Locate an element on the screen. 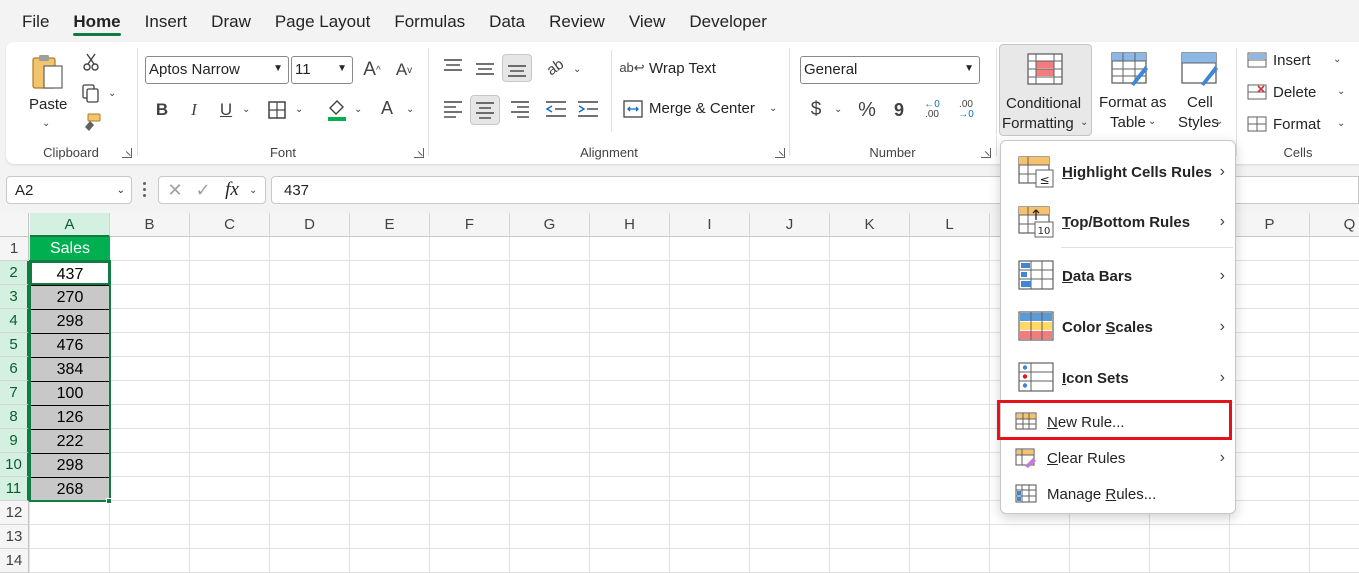  tab-insert: Insert is located at coordinates (166, 21).